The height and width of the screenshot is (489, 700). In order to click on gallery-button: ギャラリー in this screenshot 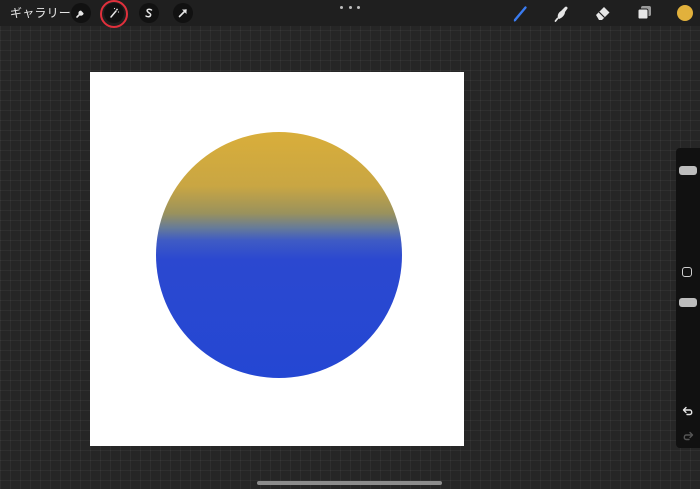, I will do `click(40, 13)`.